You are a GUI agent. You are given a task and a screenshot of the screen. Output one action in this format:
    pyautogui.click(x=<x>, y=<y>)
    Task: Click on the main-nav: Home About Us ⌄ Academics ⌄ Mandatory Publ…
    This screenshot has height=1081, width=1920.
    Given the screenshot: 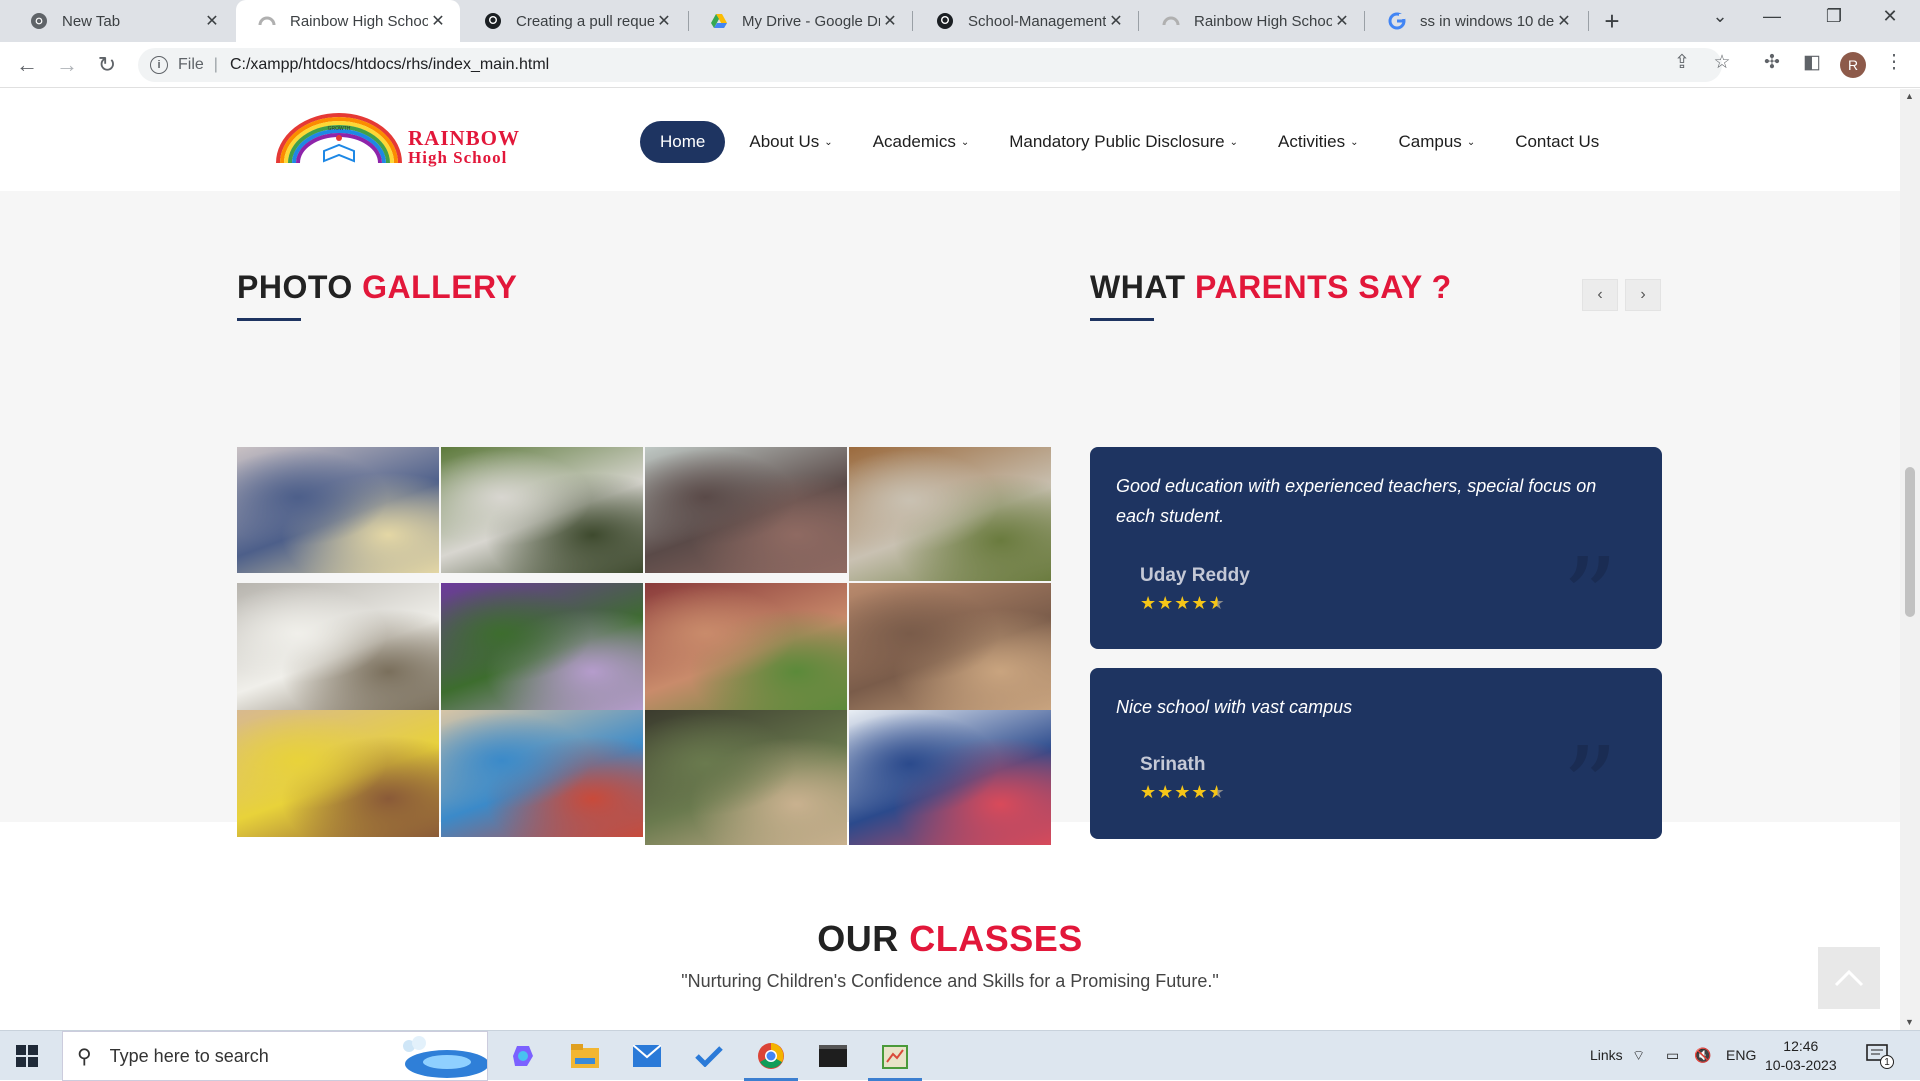 What is the action you would take?
    pyautogui.click(x=1131, y=142)
    